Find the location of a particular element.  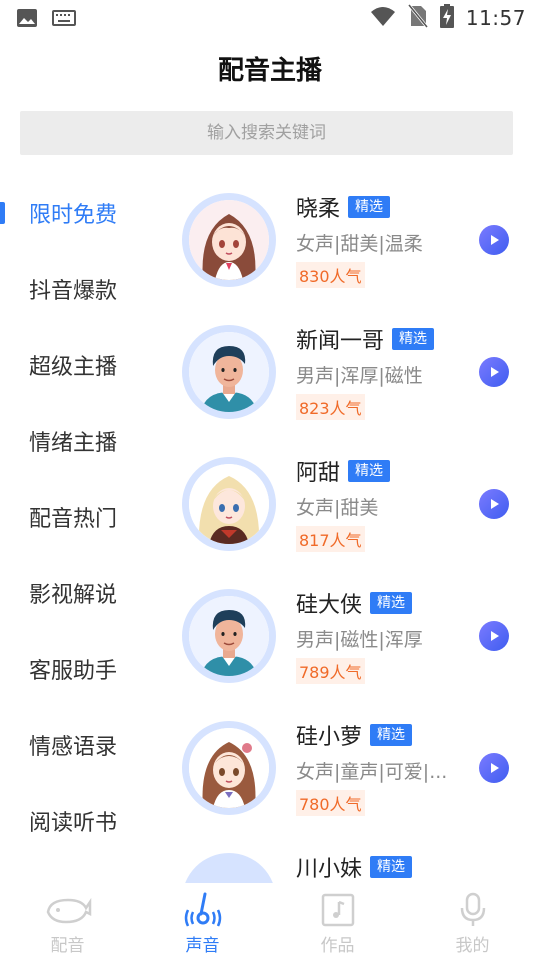

sidebar-item-dubbing-hot: 配音热门 is located at coordinates (85, 517).